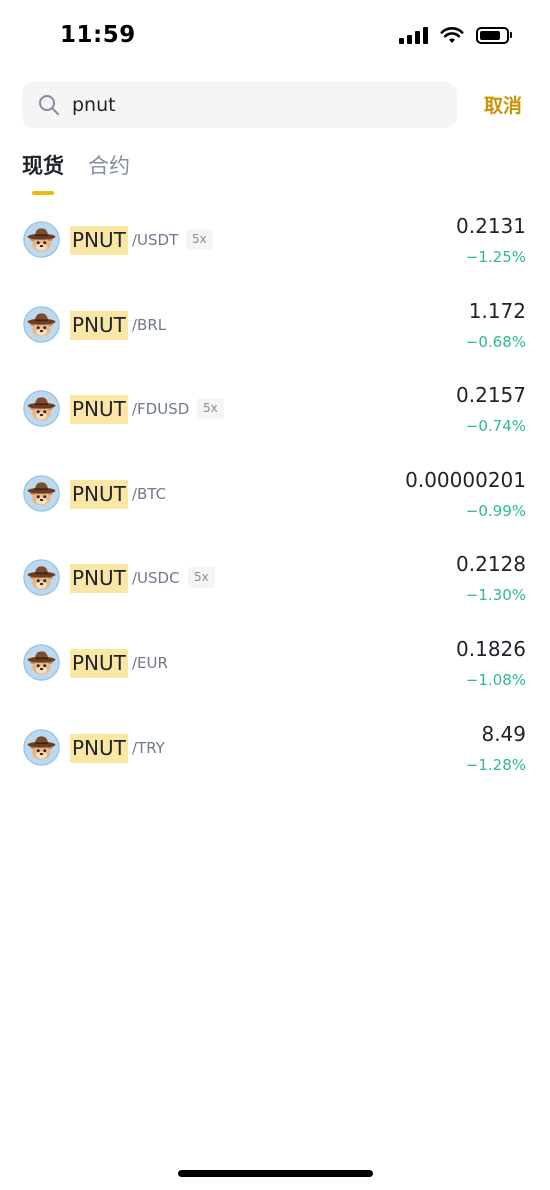  What do you see at coordinates (43, 193) in the screenshot?
I see `active-tab-indicator` at bounding box center [43, 193].